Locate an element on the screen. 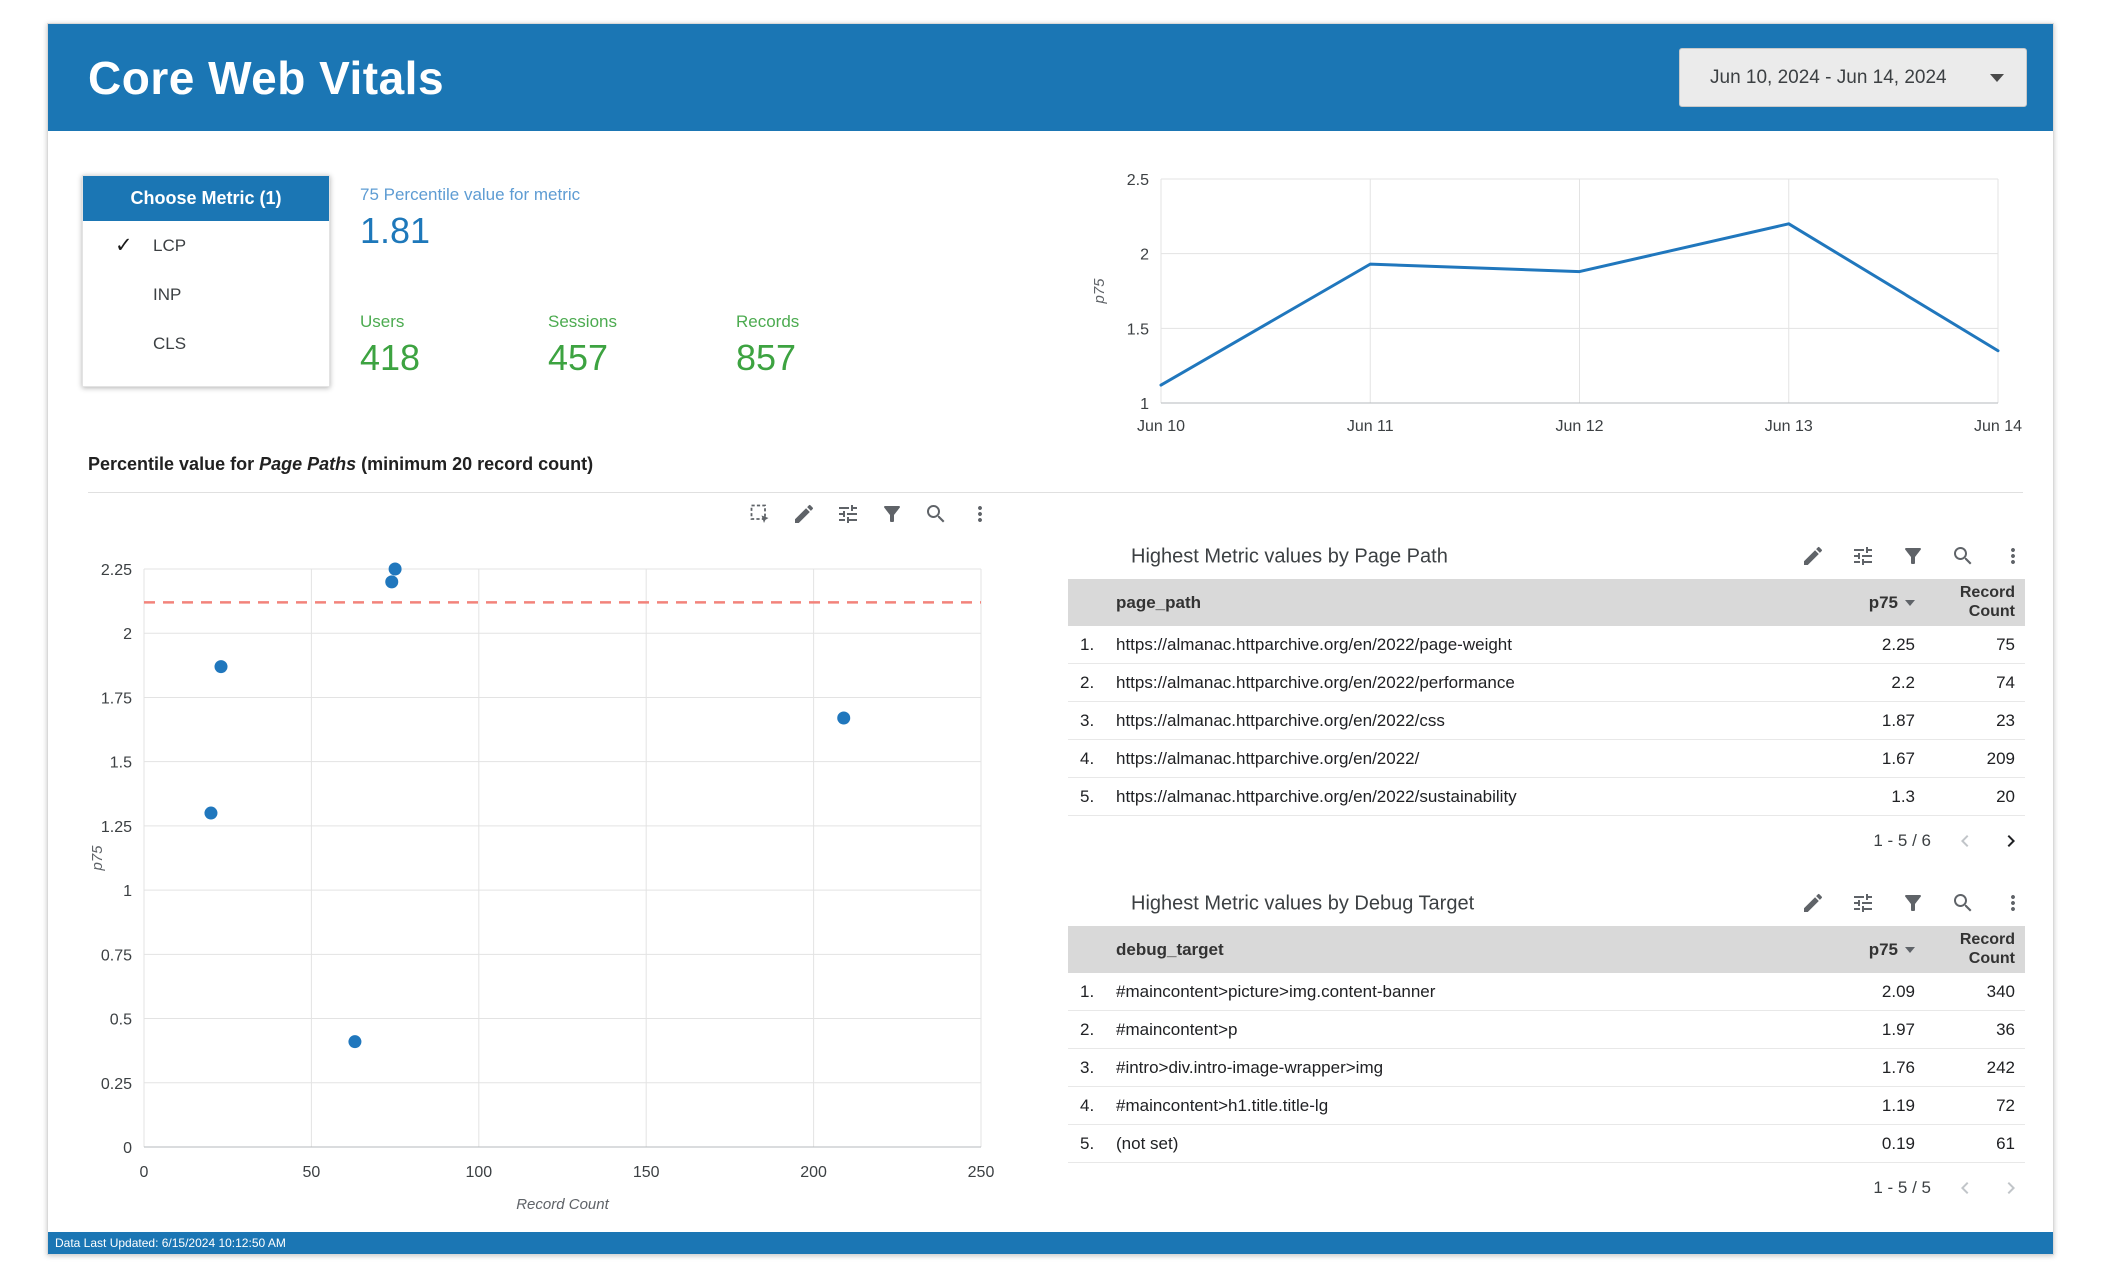 This screenshot has width=2102, height=1272. table-row: 2. #maincontent>p 1.97 36 is located at coordinates (1546, 1030).